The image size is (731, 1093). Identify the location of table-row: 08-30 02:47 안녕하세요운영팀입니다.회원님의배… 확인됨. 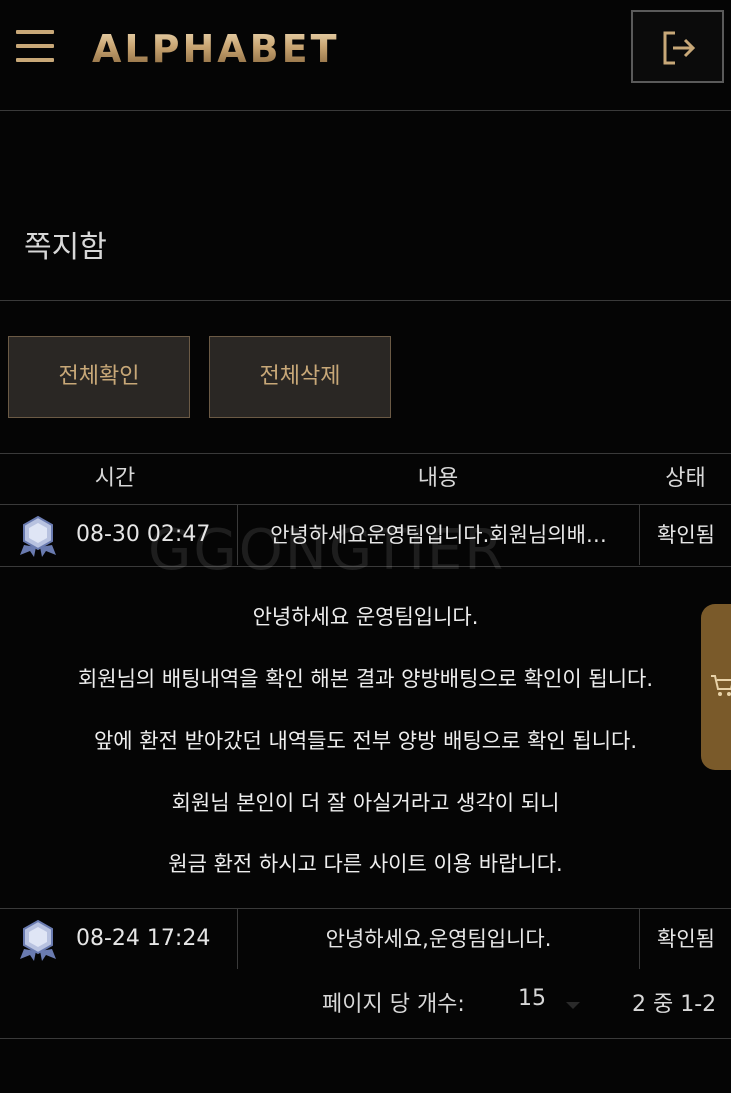
(365, 536).